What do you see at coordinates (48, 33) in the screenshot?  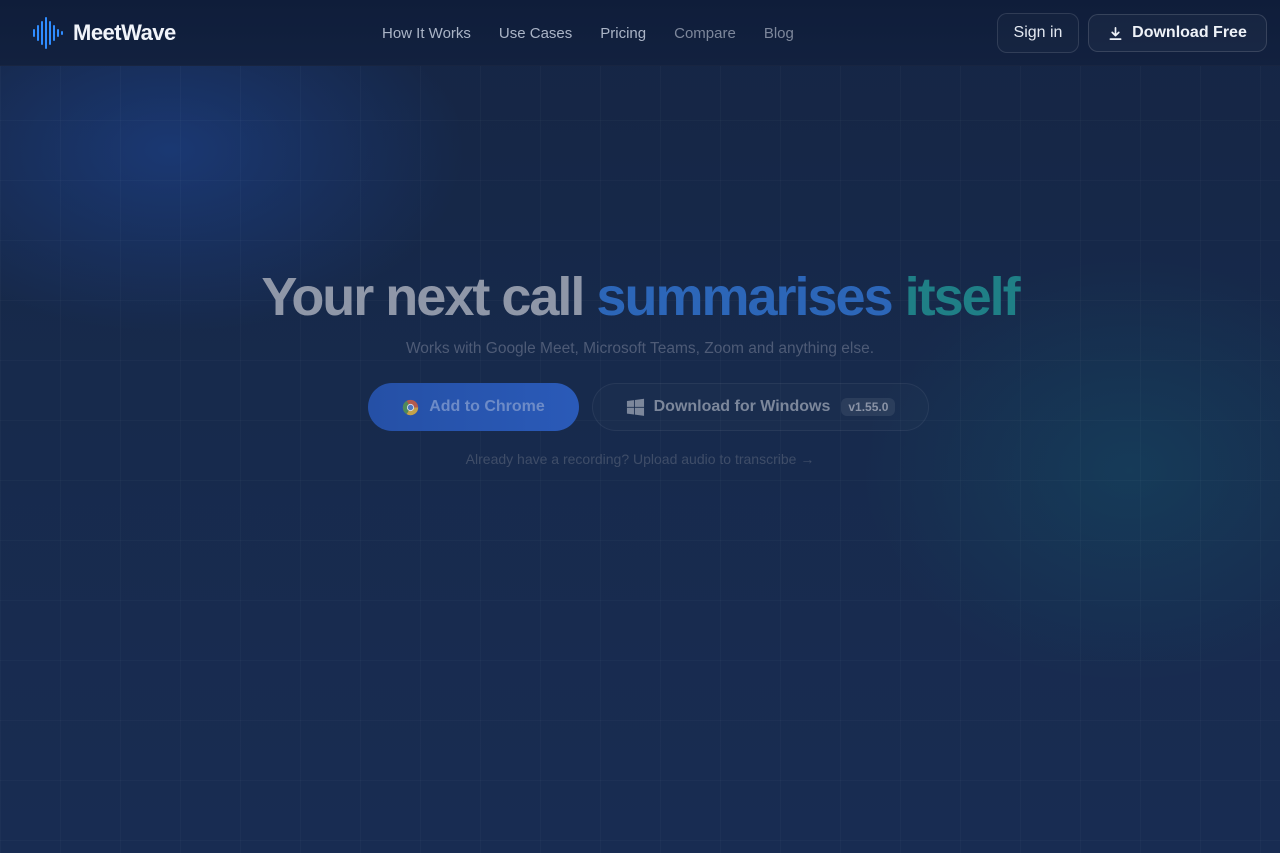 I see `soundwave-logo-icon` at bounding box center [48, 33].